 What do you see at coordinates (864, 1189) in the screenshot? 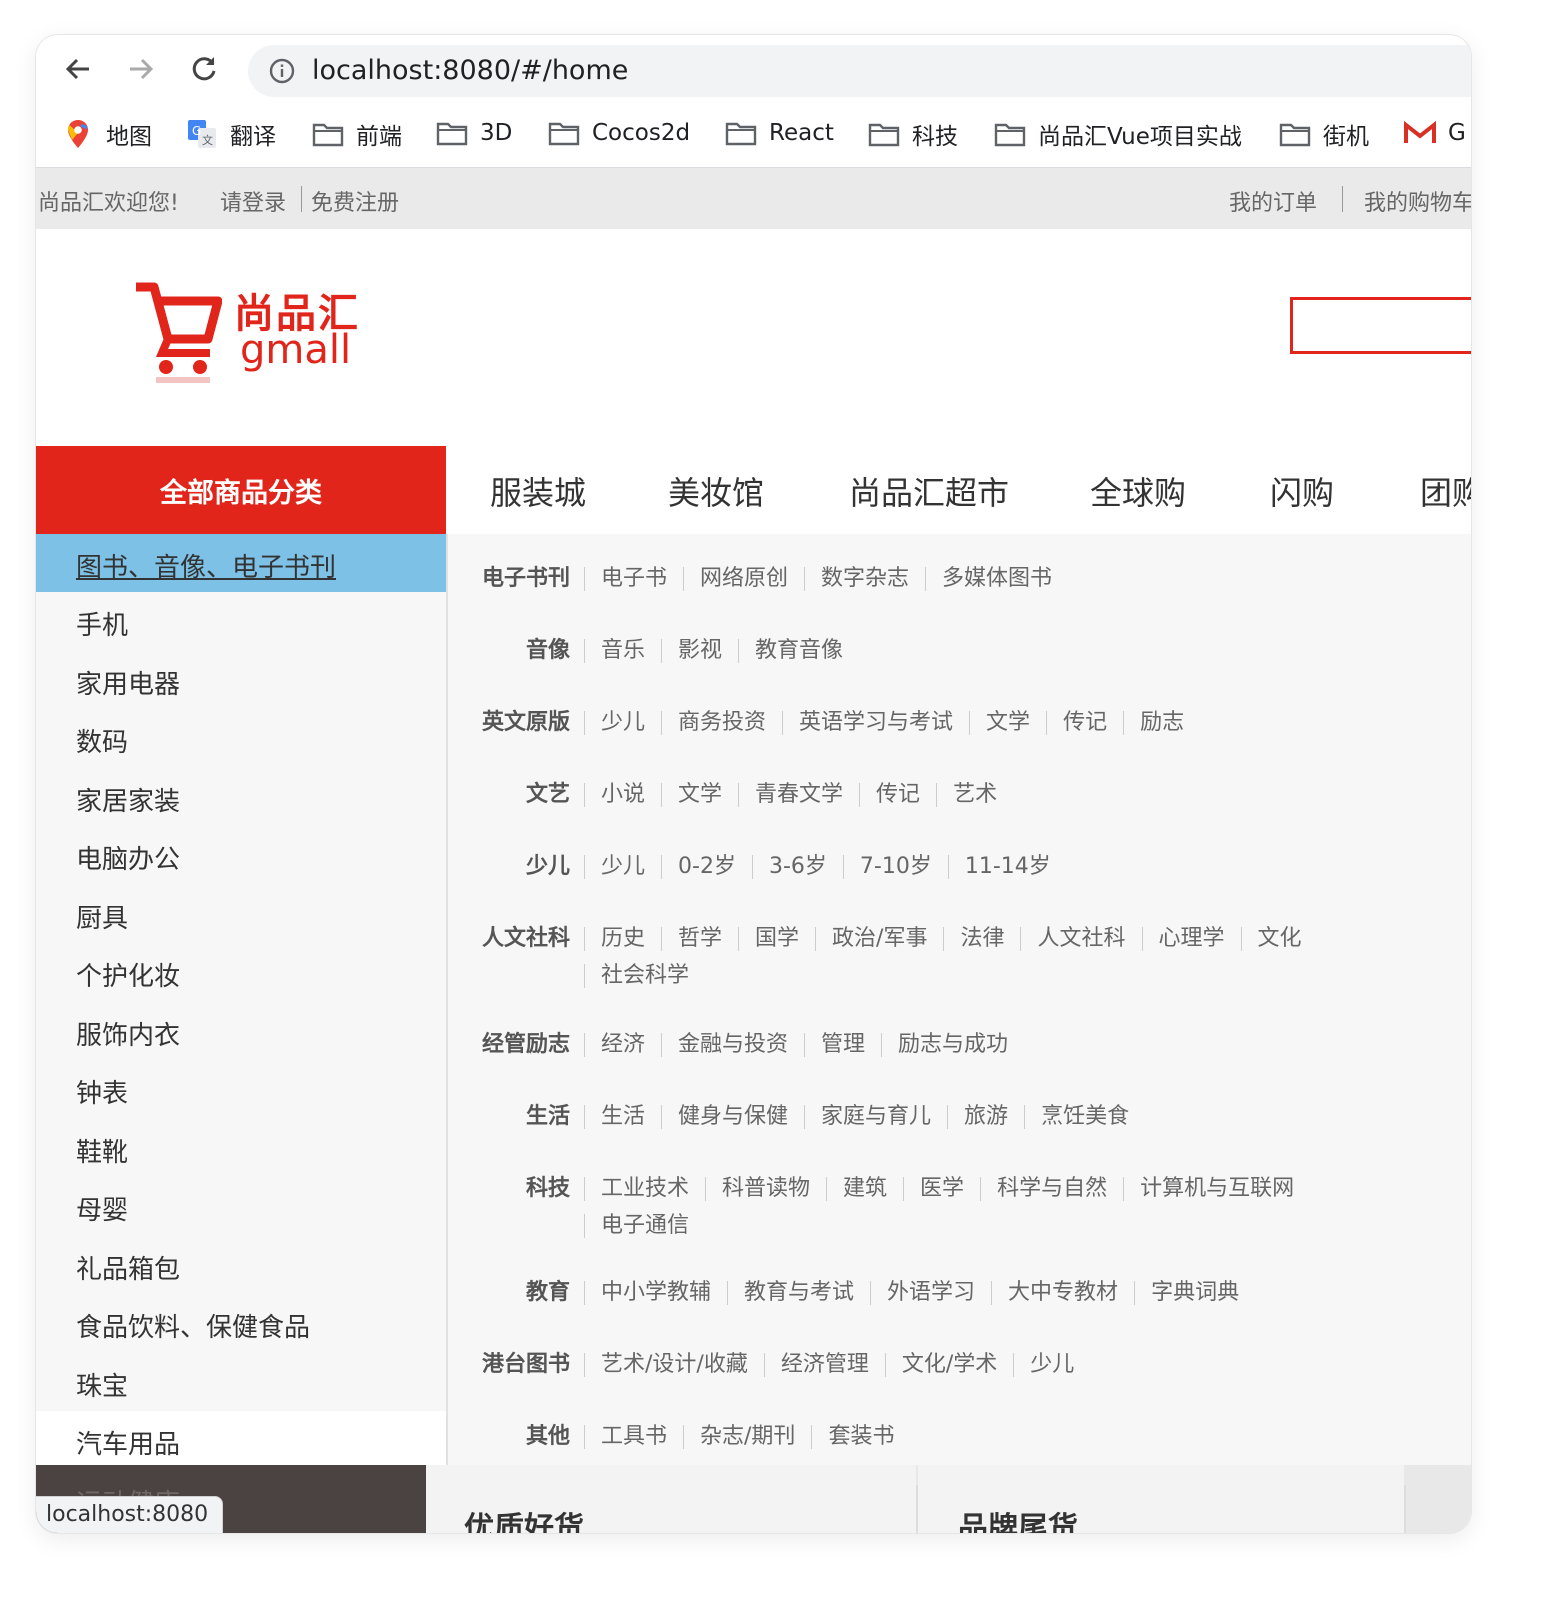
I see `submenu-link: 建筑` at bounding box center [864, 1189].